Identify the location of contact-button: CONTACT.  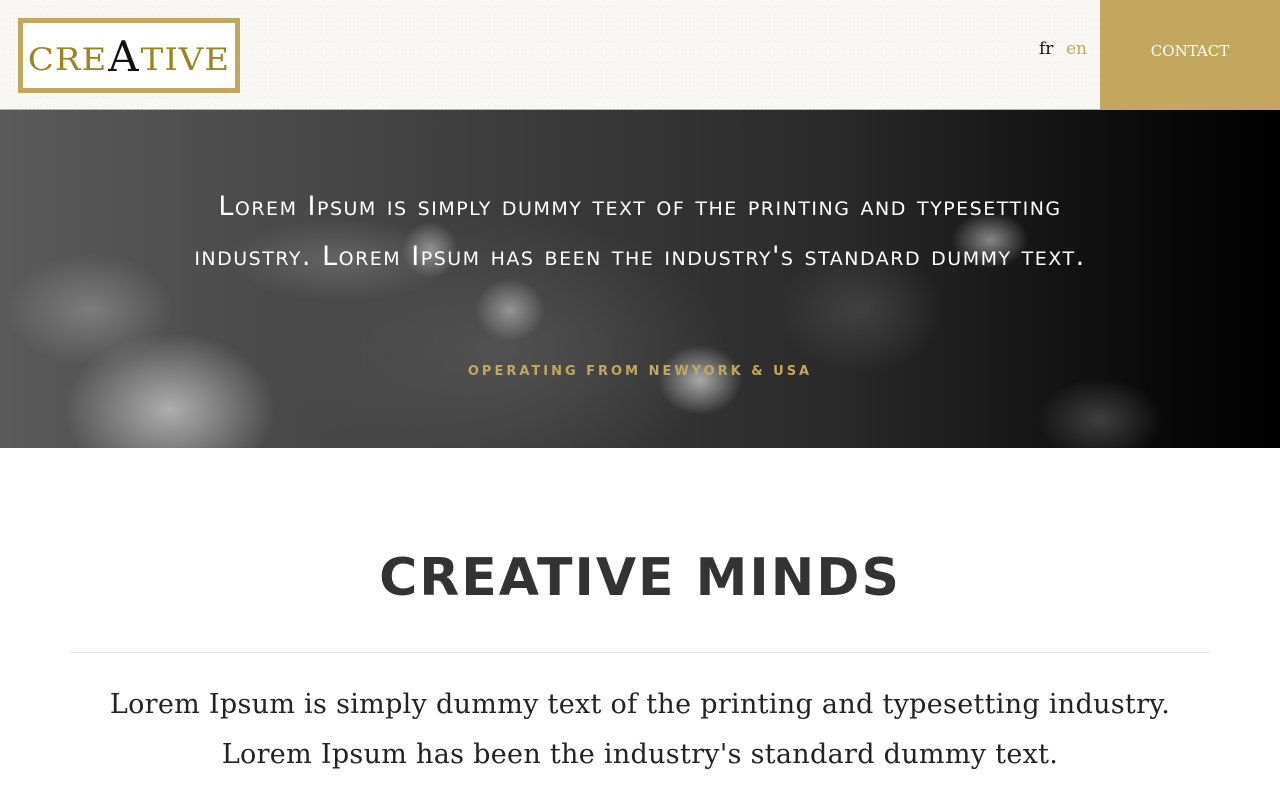
(1190, 55).